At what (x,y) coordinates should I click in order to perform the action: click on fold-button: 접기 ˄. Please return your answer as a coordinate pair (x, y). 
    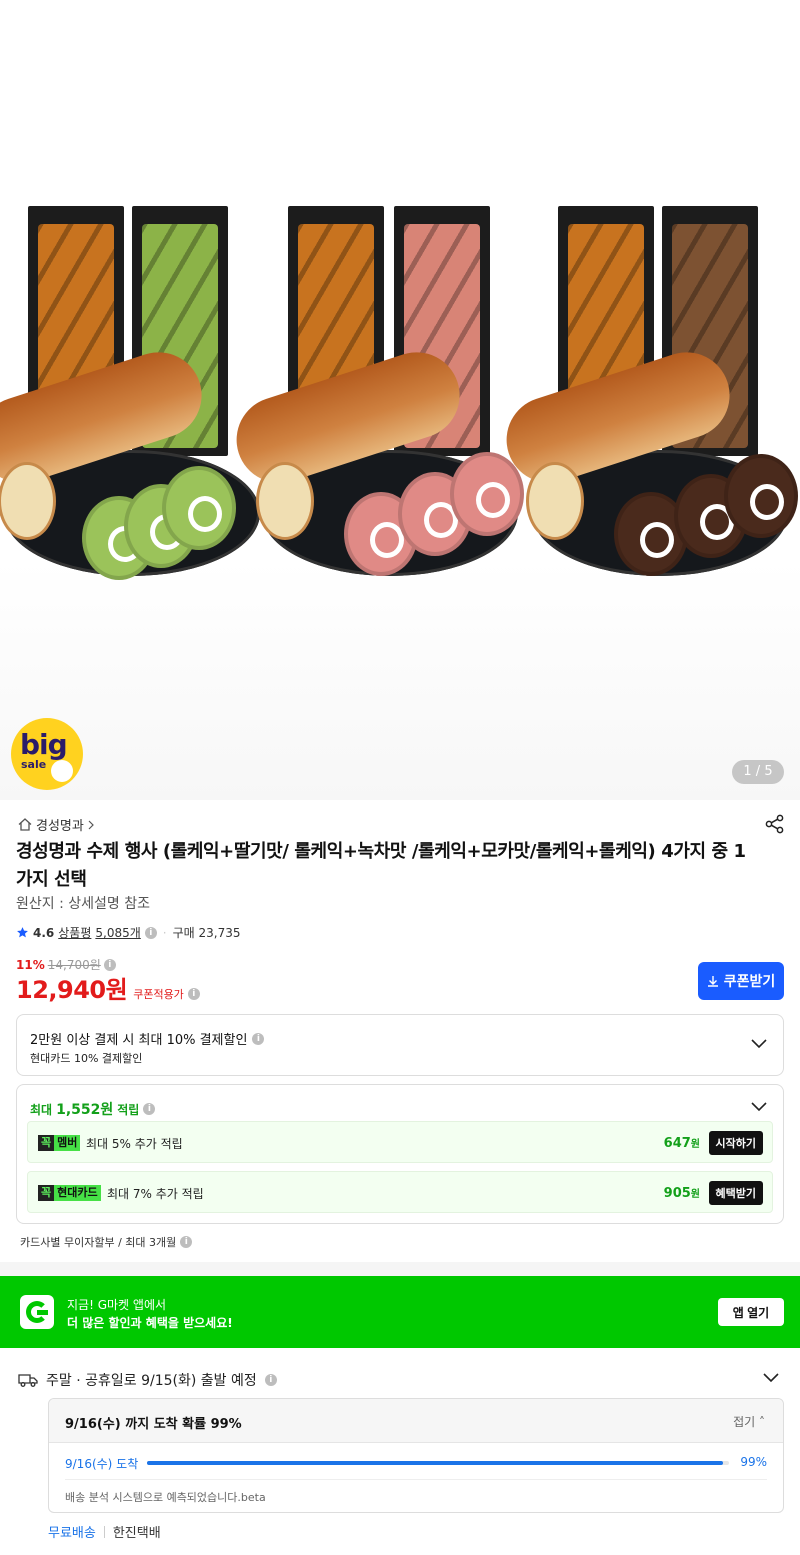
    Looking at the image, I should click on (749, 1421).